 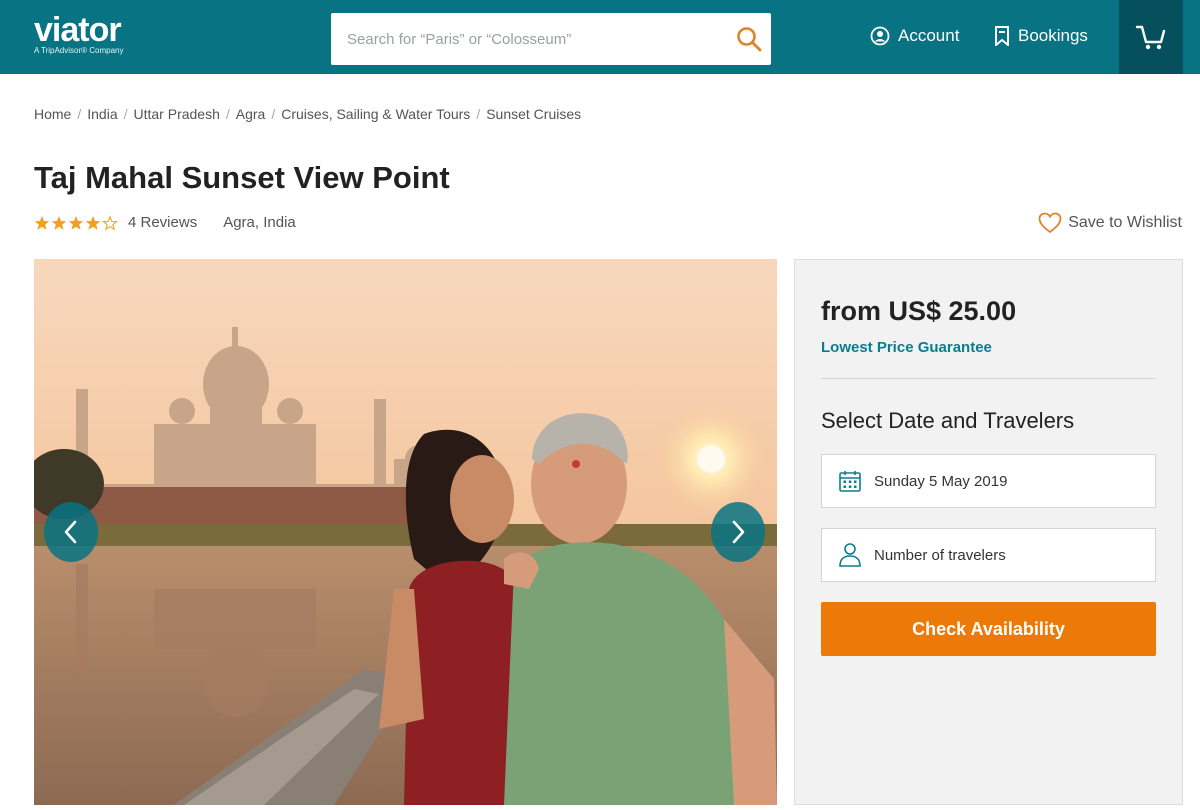 What do you see at coordinates (52, 114) in the screenshot?
I see `breadcrumb-item-home: Home` at bounding box center [52, 114].